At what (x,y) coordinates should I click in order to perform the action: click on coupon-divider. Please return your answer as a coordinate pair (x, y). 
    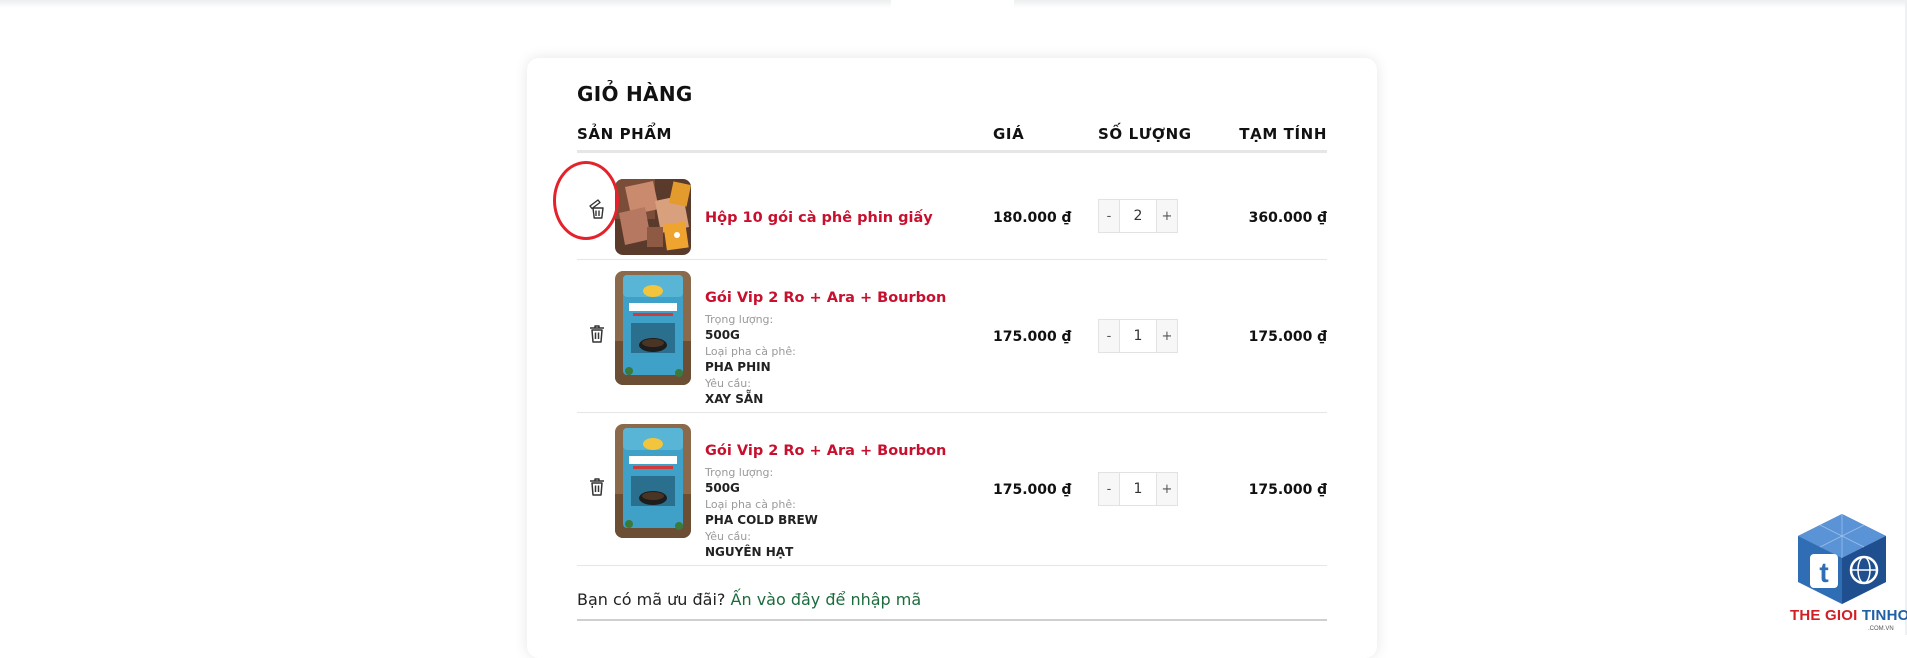
    Looking at the image, I should click on (952, 620).